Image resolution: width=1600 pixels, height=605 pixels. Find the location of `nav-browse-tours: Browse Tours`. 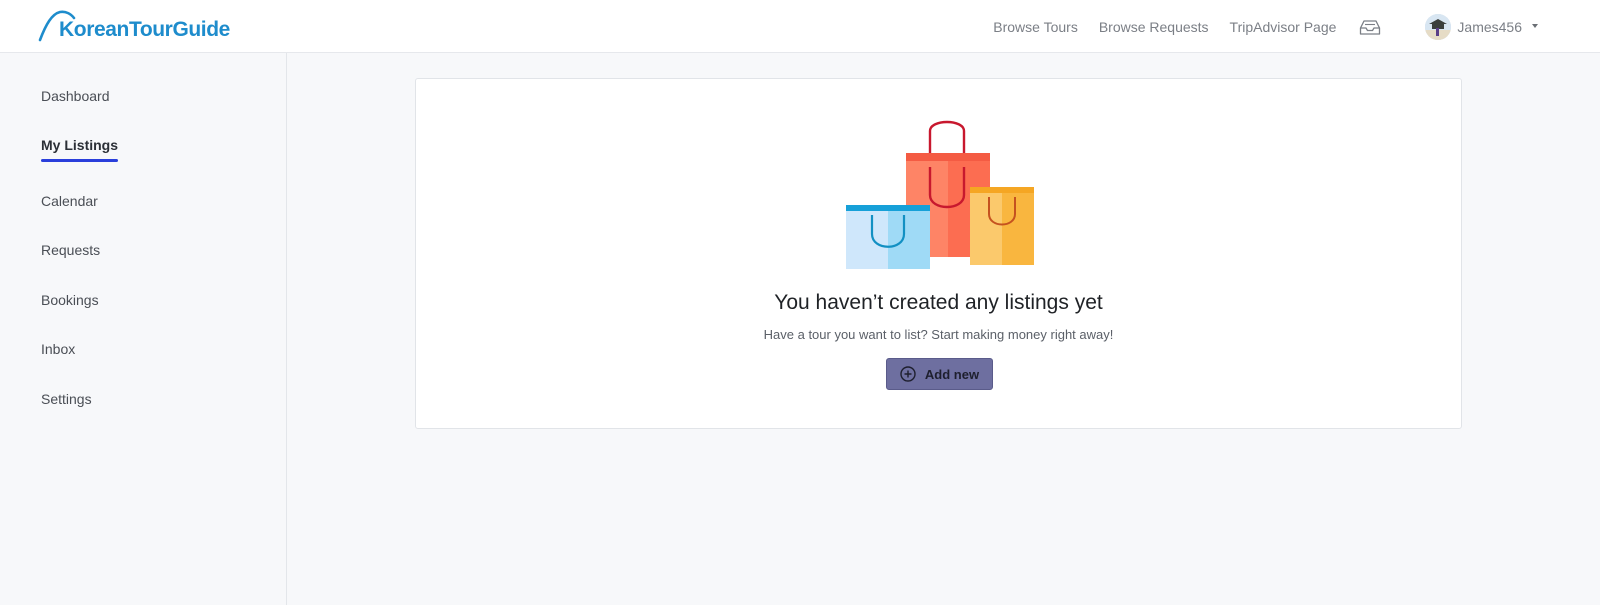

nav-browse-tours: Browse Tours is located at coordinates (1035, 27).